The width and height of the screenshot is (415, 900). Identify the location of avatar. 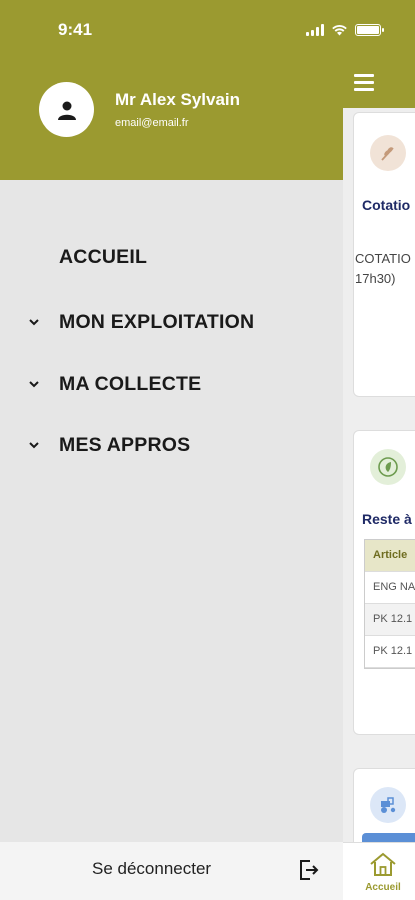
(66, 109).